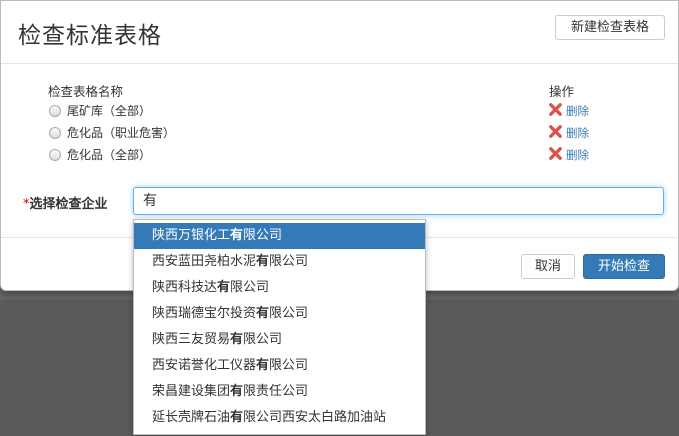  I want to click on form-name: 尾矿库（全部）, so click(109, 111).